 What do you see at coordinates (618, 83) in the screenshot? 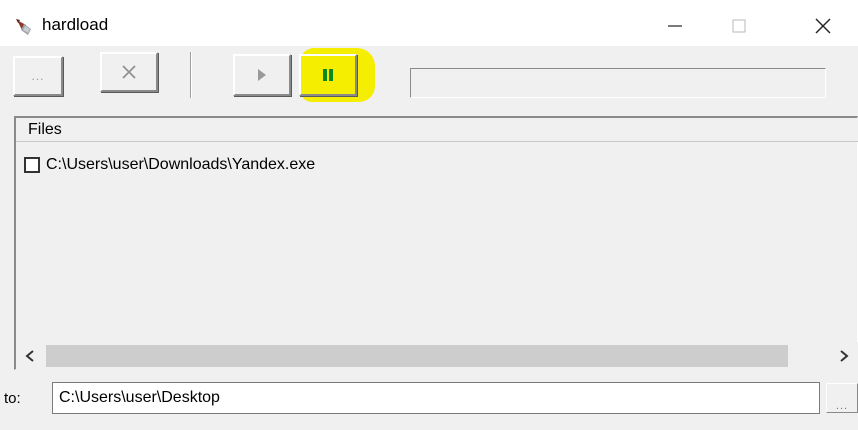
I see `download-progress-bar` at bounding box center [618, 83].